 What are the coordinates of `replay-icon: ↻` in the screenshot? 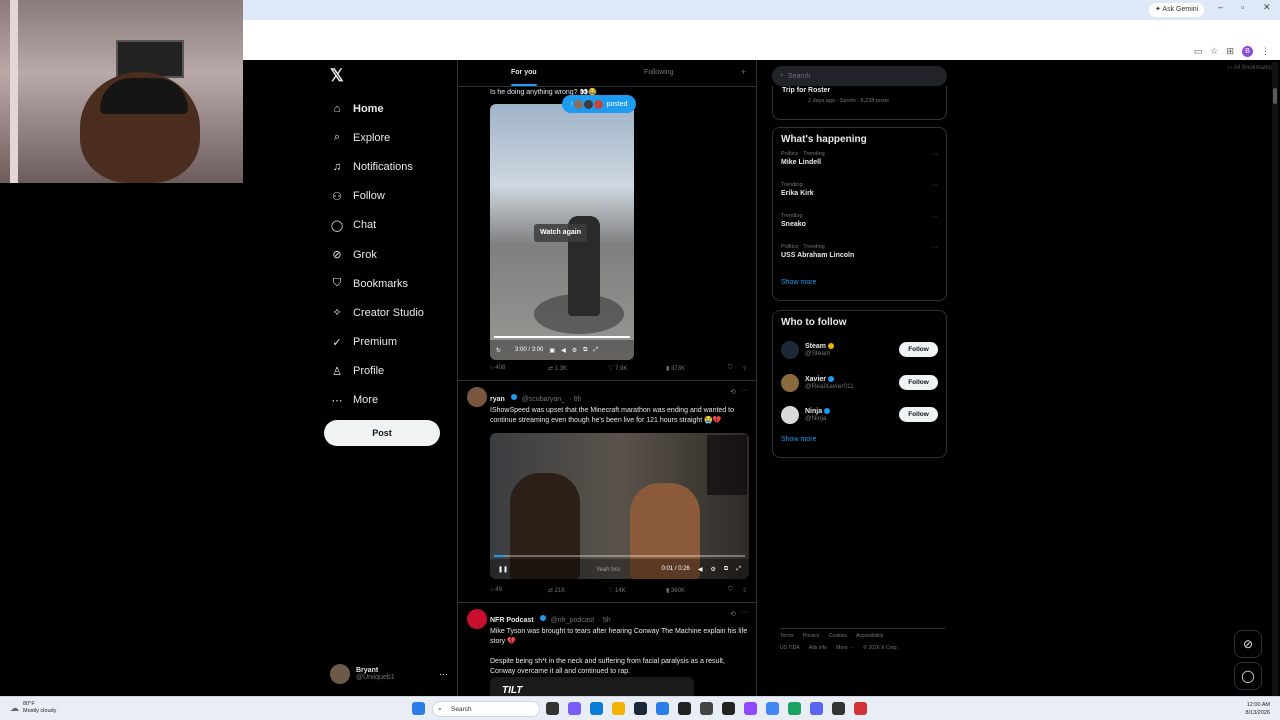 It's located at (498, 350).